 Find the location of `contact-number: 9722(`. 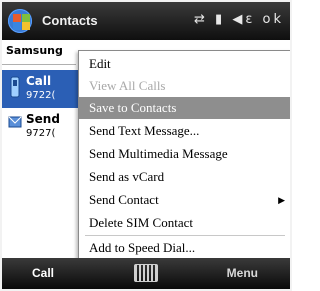

contact-number: 9722( is located at coordinates (41, 95).